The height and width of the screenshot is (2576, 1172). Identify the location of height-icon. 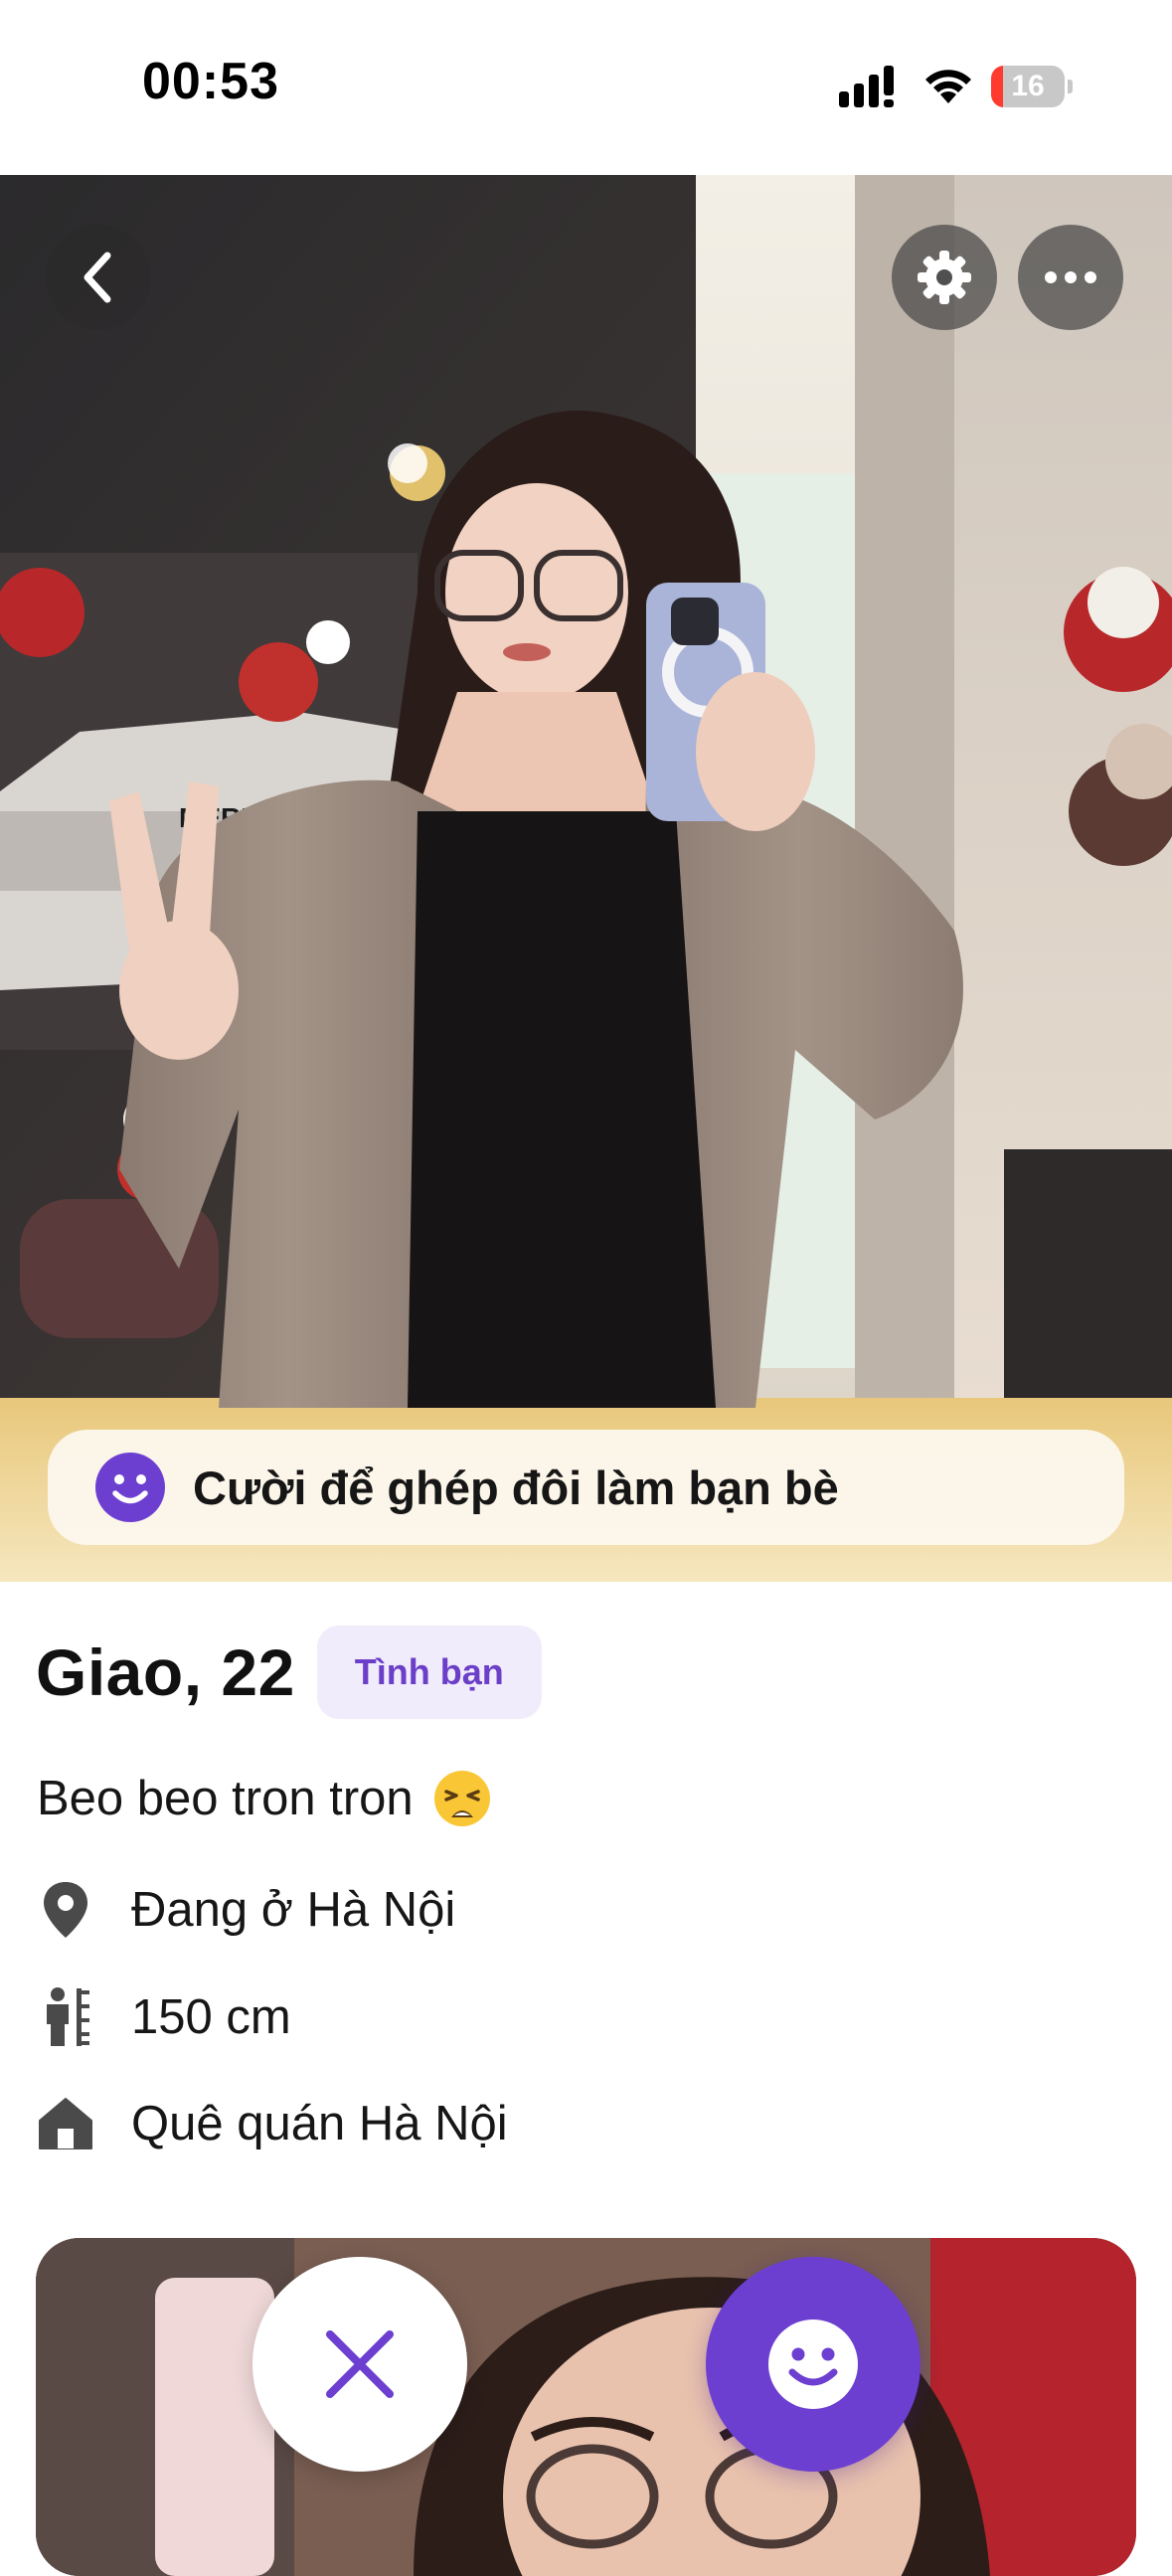
(68, 2016).